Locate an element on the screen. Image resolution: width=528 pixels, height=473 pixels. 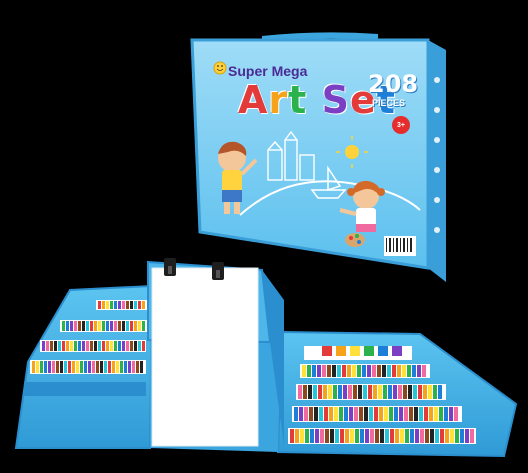
title-letter: A is located at coordinates (253, 100).